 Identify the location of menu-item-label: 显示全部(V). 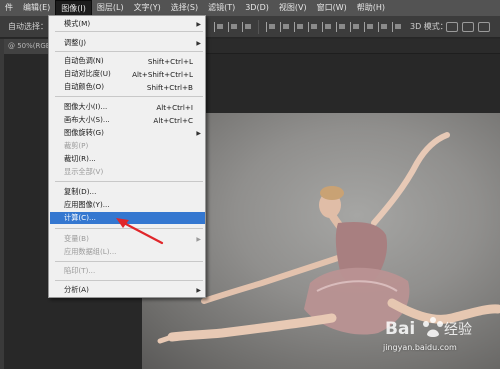
(84, 171).